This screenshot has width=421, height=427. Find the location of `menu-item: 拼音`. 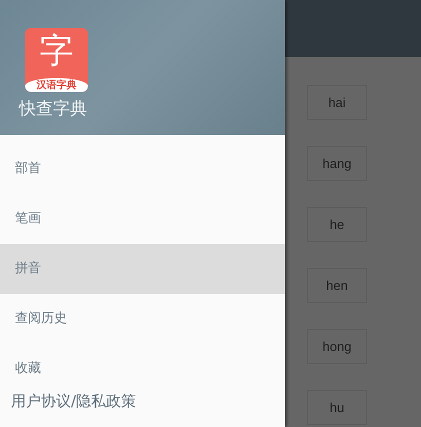

menu-item: 拼音 is located at coordinates (142, 269).